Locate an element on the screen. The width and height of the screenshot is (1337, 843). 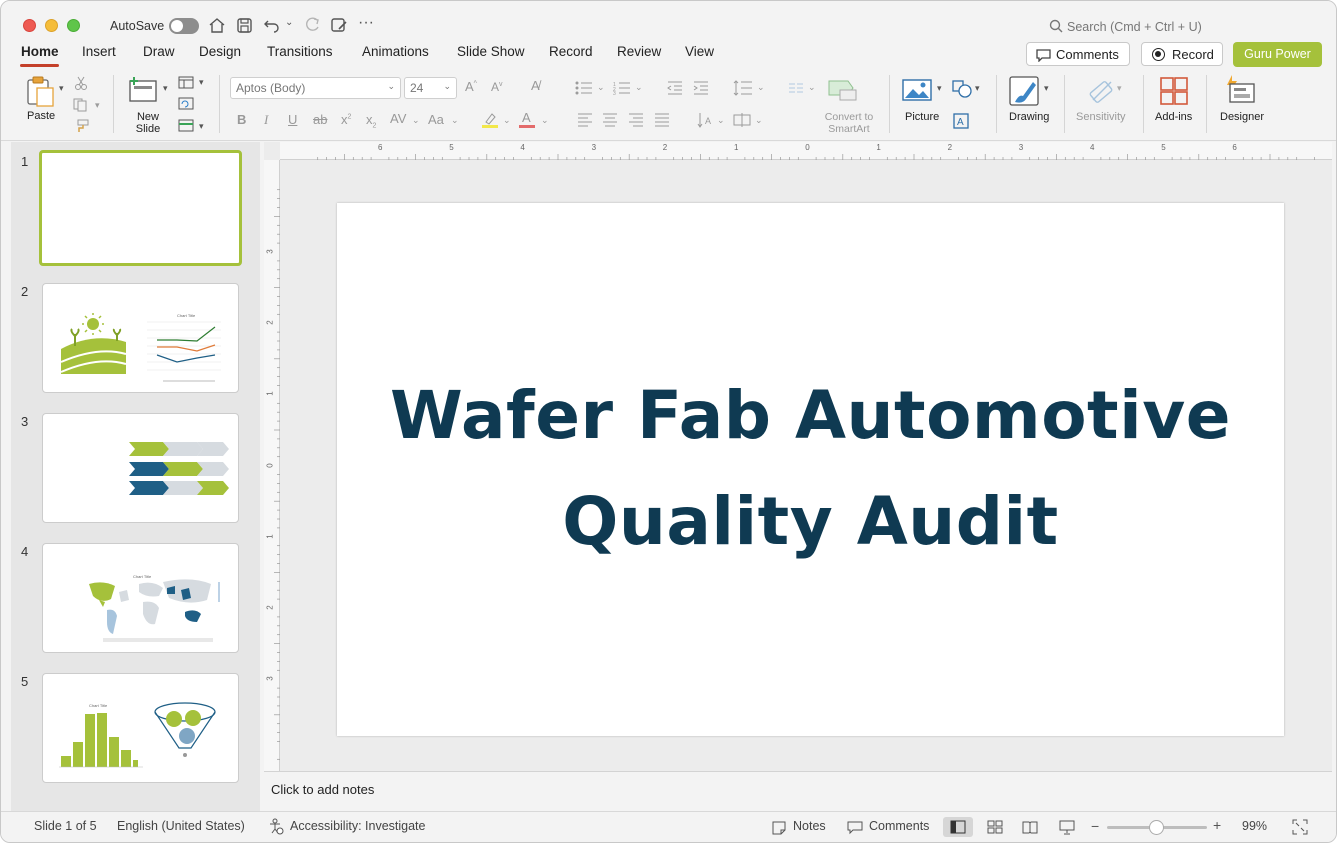
search-box: Search (Cmd + Ctrl + U) is located at coordinates (1134, 27).